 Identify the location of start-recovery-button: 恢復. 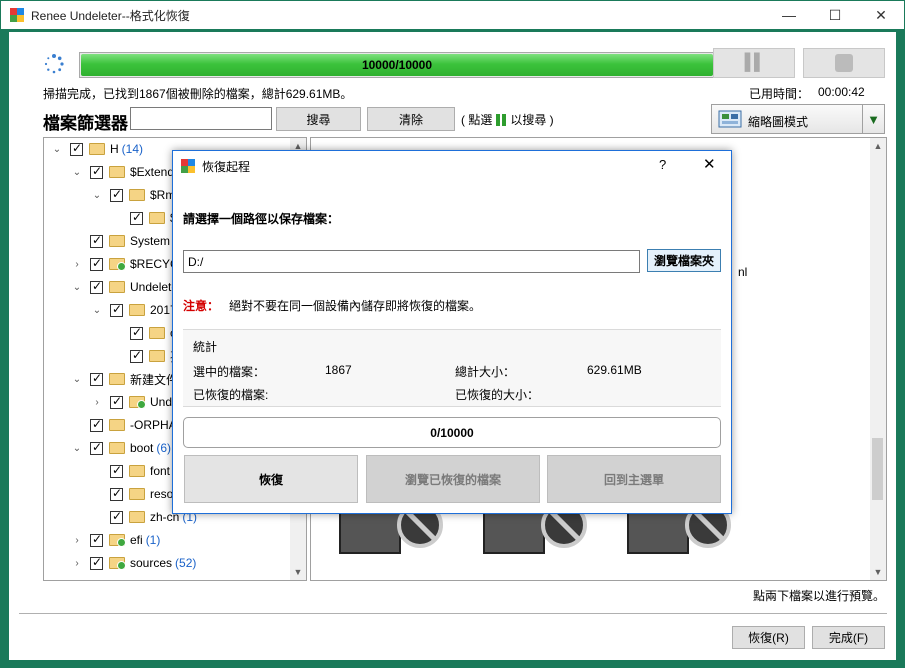
(271, 479).